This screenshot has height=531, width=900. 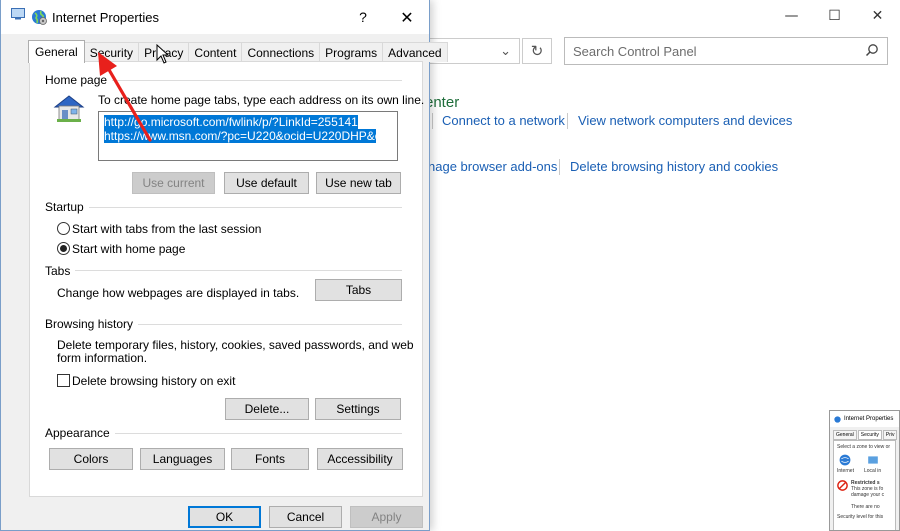 I want to click on thumbnail-title: Internet Properties, so click(x=864, y=419).